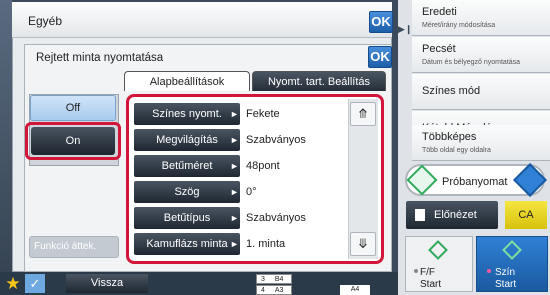  I want to click on preview-label: Előnézet, so click(455, 215).